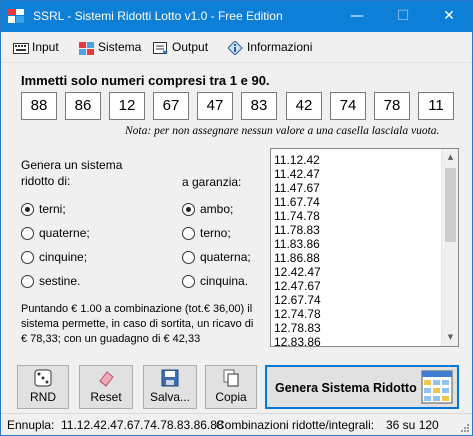 The image size is (473, 436). I want to click on rnd-button-label: RND, so click(43, 397).